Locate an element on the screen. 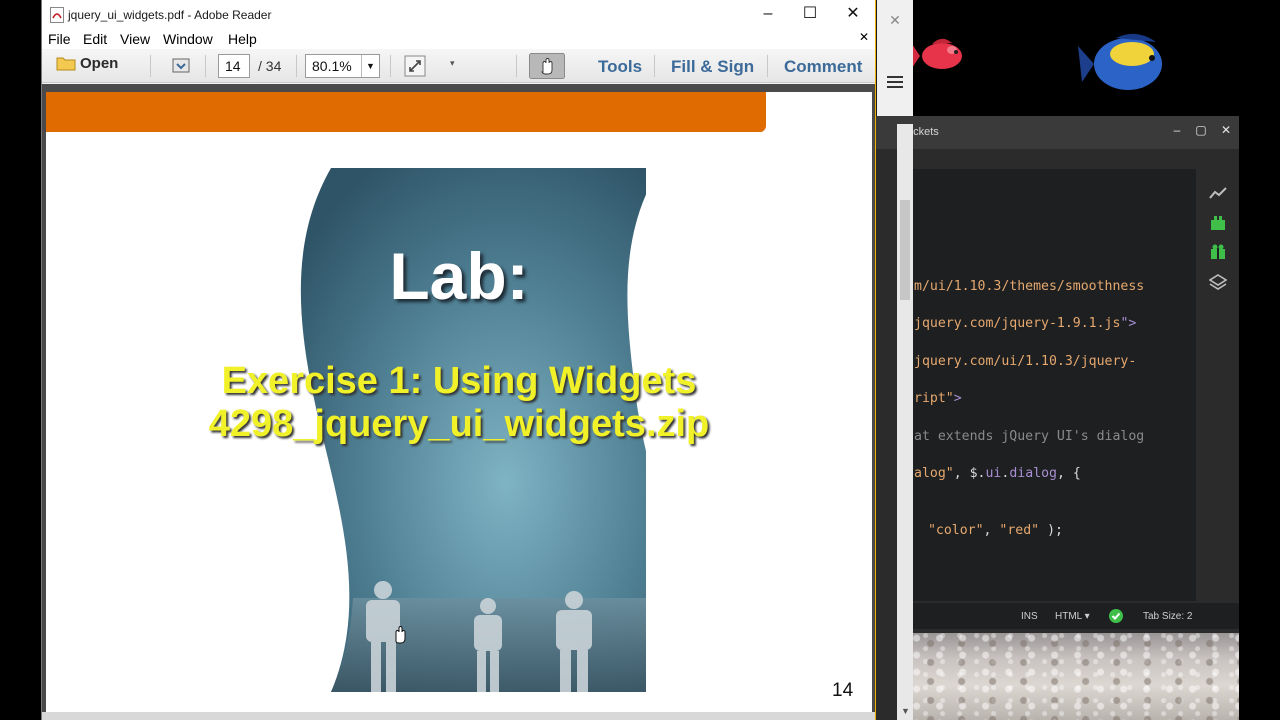  code-token: alog" is located at coordinates (934, 473).